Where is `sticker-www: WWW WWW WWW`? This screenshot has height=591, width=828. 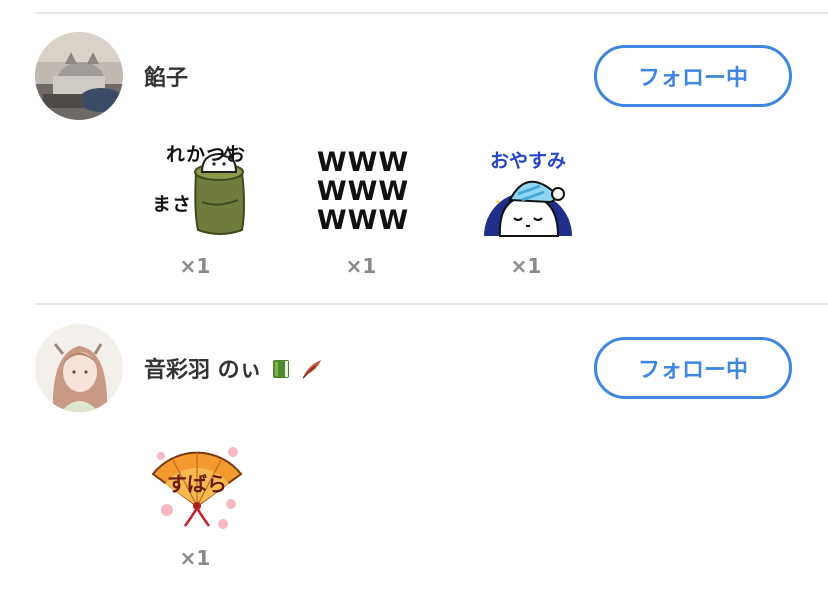
sticker-www: WWW WWW WWW is located at coordinates (363, 192).